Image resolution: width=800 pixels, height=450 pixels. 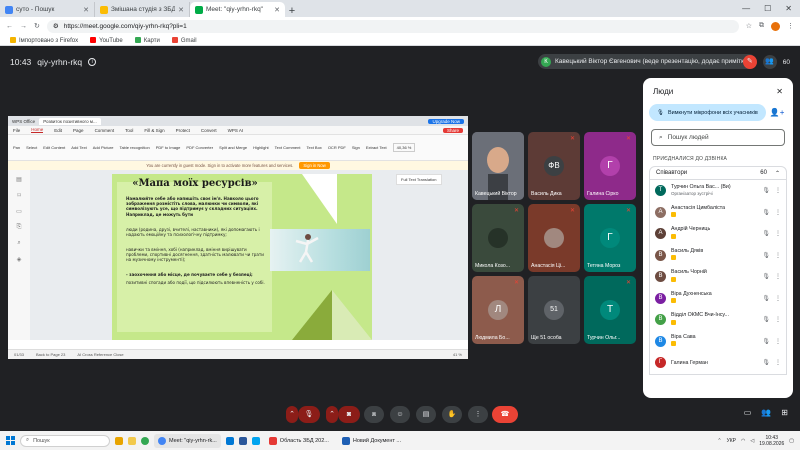 I want to click on wps-upgrade-button: Upgrade Now, so click(x=446, y=121).